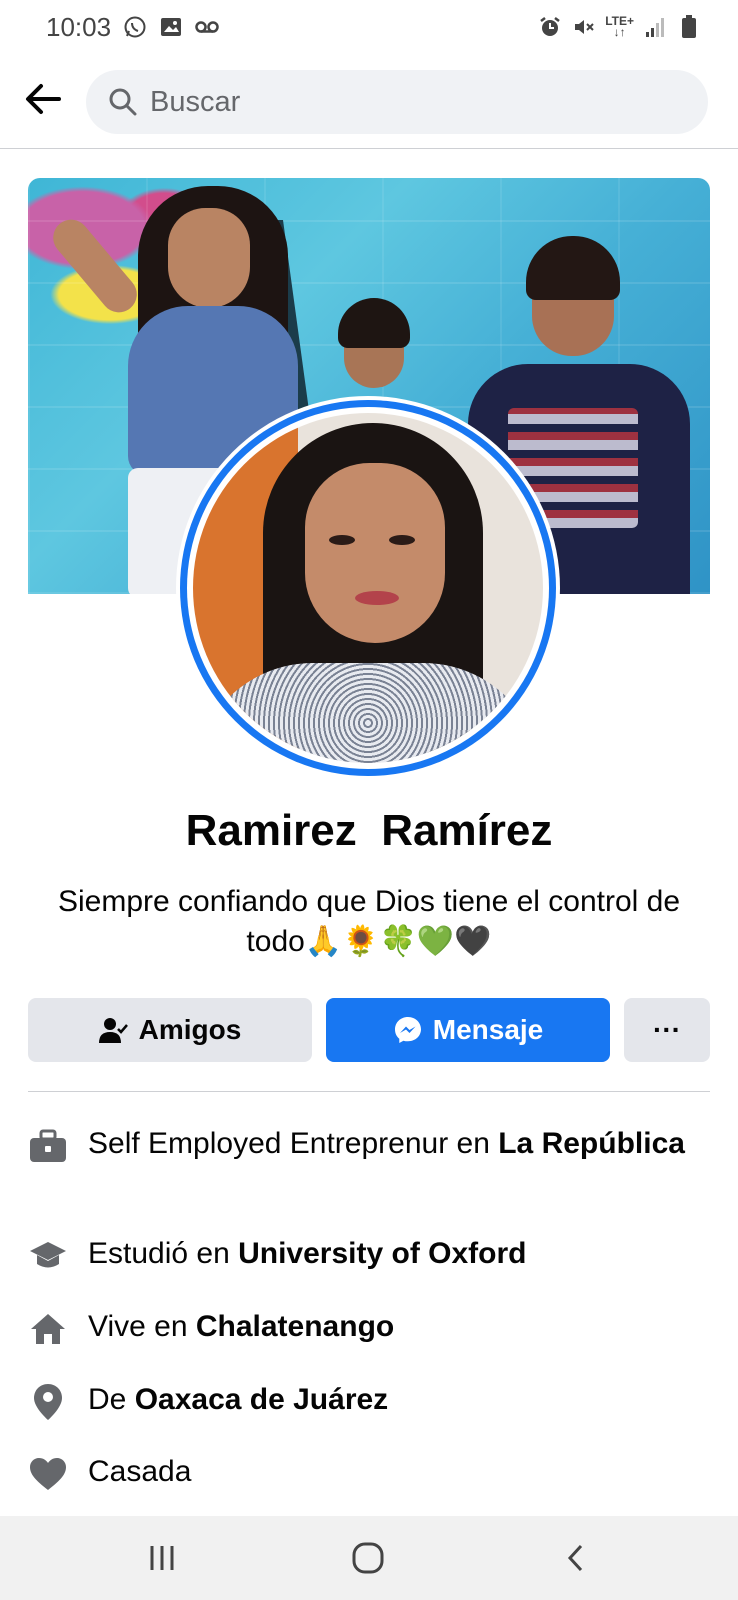 This screenshot has height=1600, width=738. Describe the element at coordinates (591, 1143) in the screenshot. I see `workplace-link: La República` at that location.